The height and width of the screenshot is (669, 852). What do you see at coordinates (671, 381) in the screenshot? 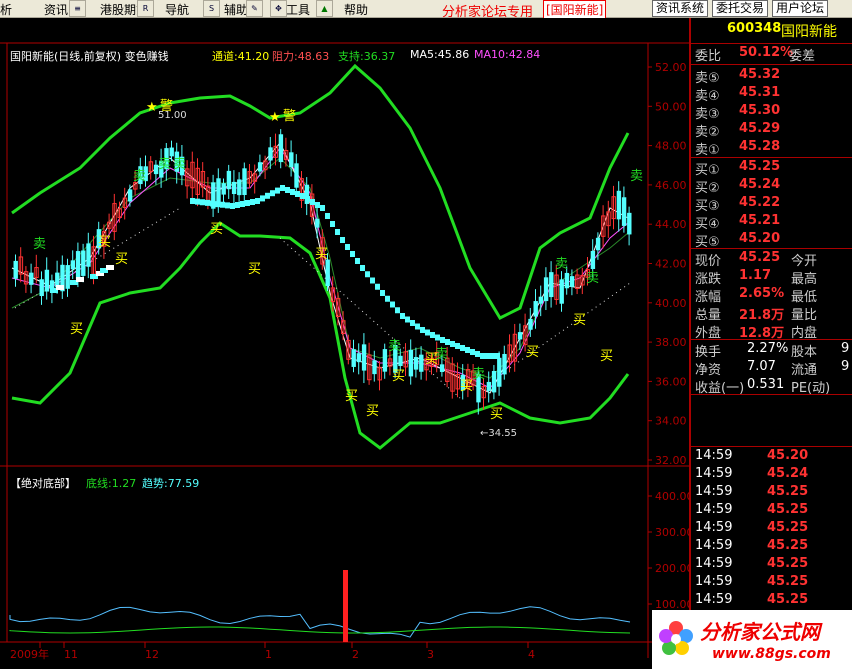
I see `y-tick-label: 36.00` at bounding box center [671, 381].